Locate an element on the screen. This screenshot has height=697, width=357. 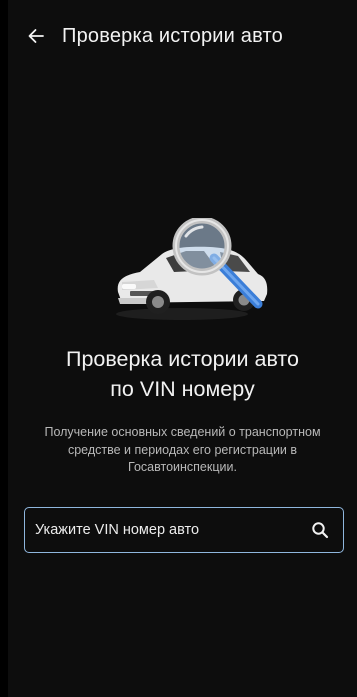
vin-search-field is located at coordinates (184, 530).